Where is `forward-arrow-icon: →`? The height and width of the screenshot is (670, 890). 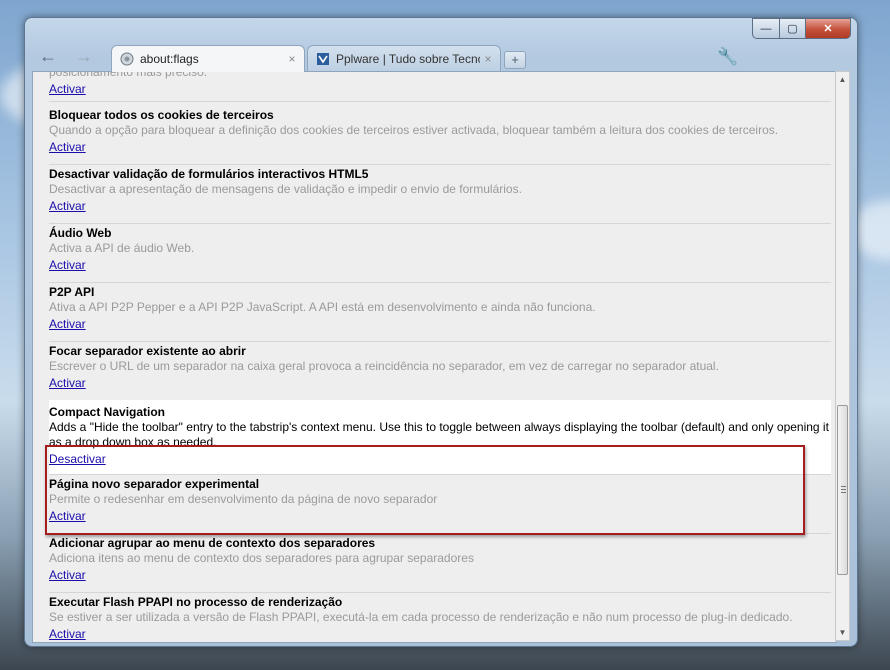
forward-arrow-icon: → is located at coordinates (84, 55).